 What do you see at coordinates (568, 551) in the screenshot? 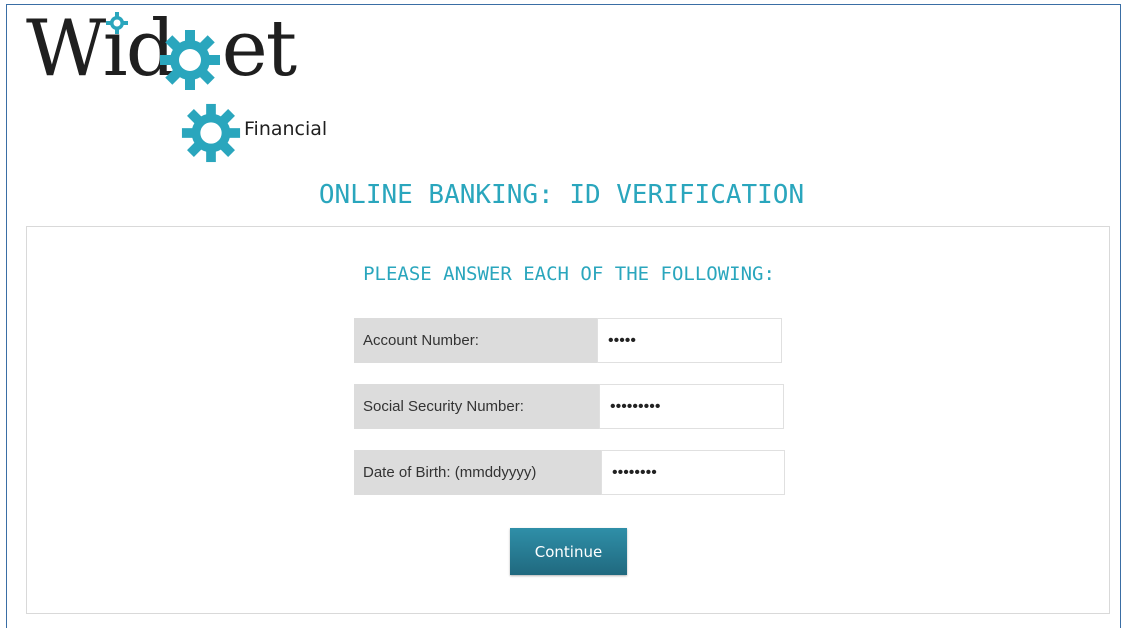
I see `continue-button: Continue` at bounding box center [568, 551].